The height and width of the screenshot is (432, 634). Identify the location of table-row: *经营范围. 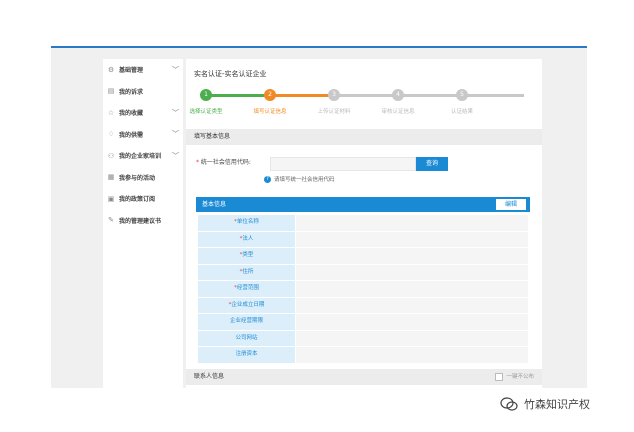
(363, 289).